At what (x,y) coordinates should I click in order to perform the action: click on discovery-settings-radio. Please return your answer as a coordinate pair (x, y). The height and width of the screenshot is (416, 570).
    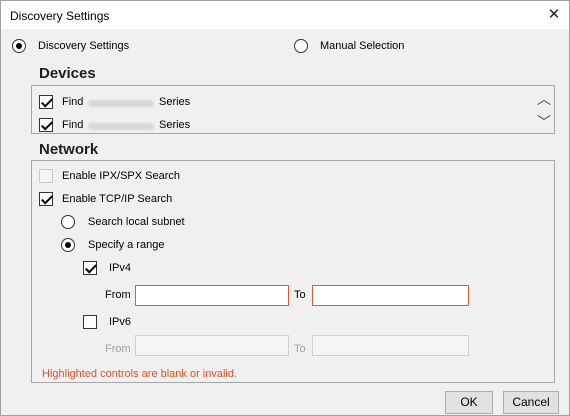
    Looking at the image, I should click on (19, 46).